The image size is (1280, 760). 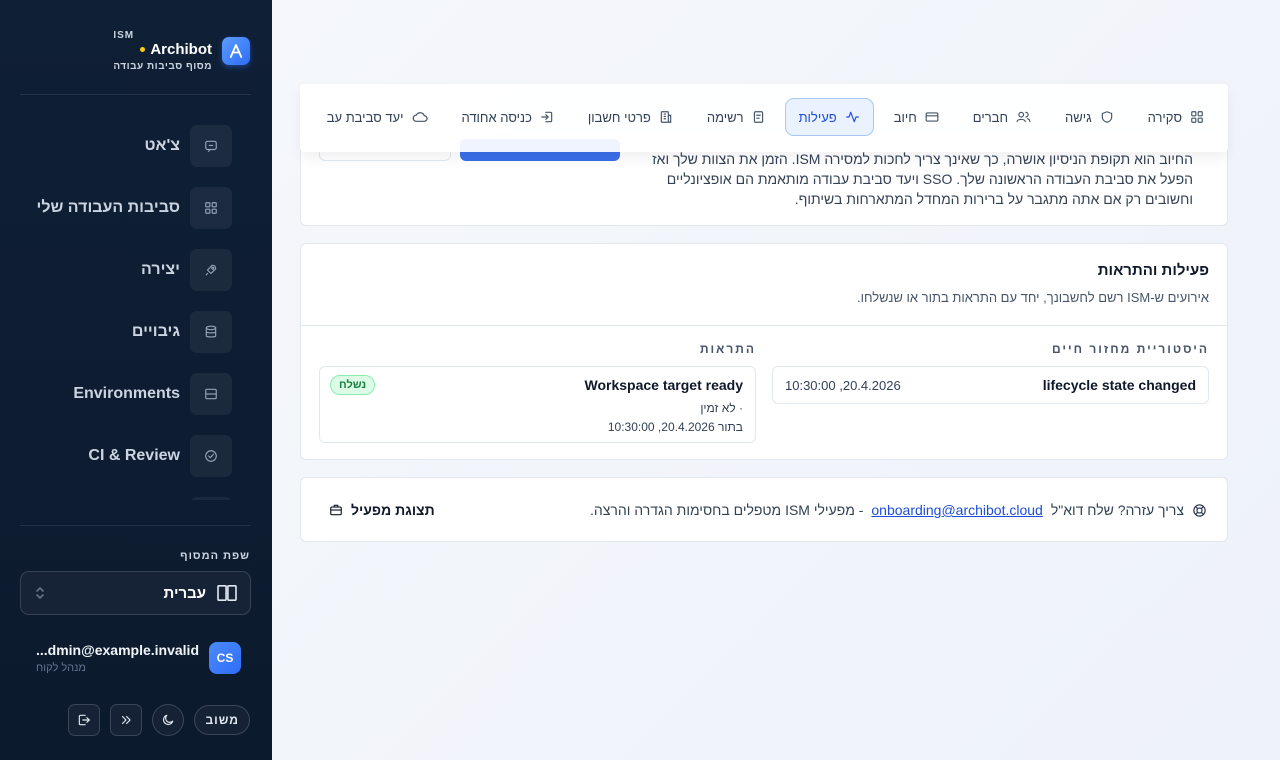 I want to click on tab-members: חברים, so click(x=1002, y=117).